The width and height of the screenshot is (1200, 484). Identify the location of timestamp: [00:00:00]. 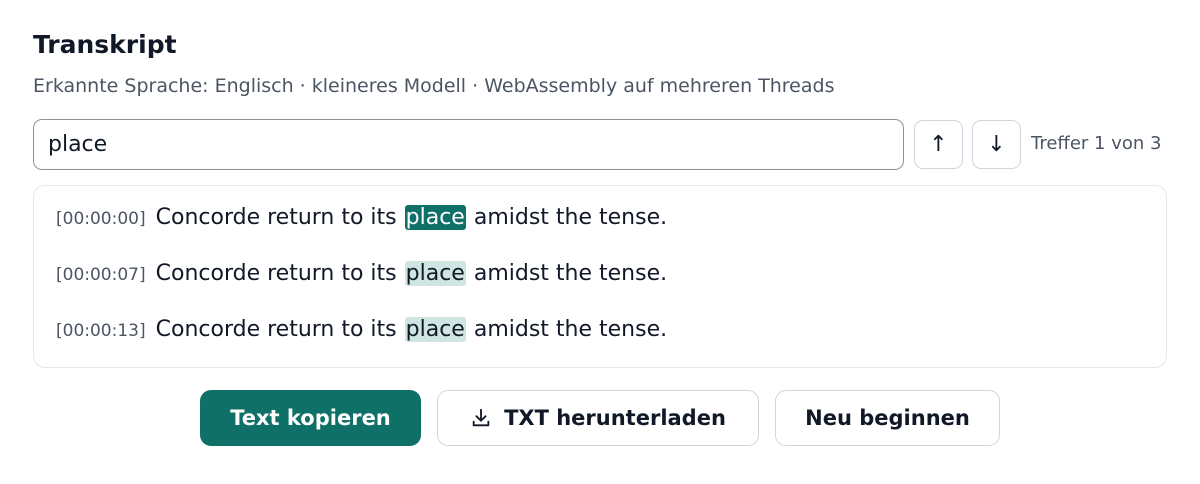
(101, 219).